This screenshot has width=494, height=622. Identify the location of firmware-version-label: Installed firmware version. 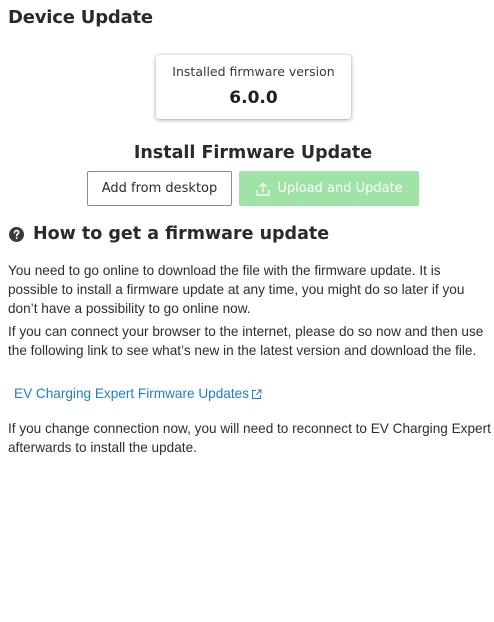
(253, 71).